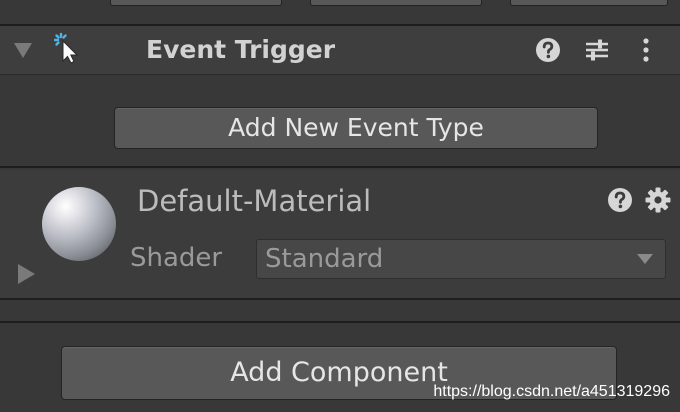 The width and height of the screenshot is (680, 412). What do you see at coordinates (646, 50) in the screenshot?
I see `more-vertical-icon` at bounding box center [646, 50].